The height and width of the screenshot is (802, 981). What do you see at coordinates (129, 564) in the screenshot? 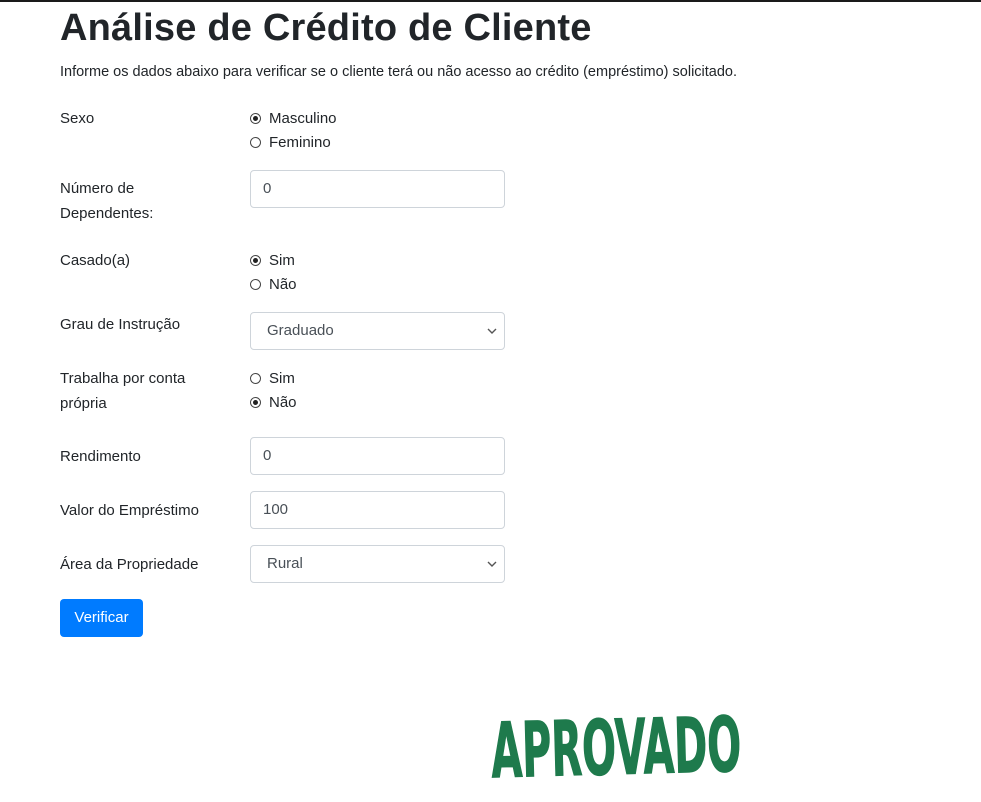
I see `propriedade-label: Área da Propriedade` at bounding box center [129, 564].